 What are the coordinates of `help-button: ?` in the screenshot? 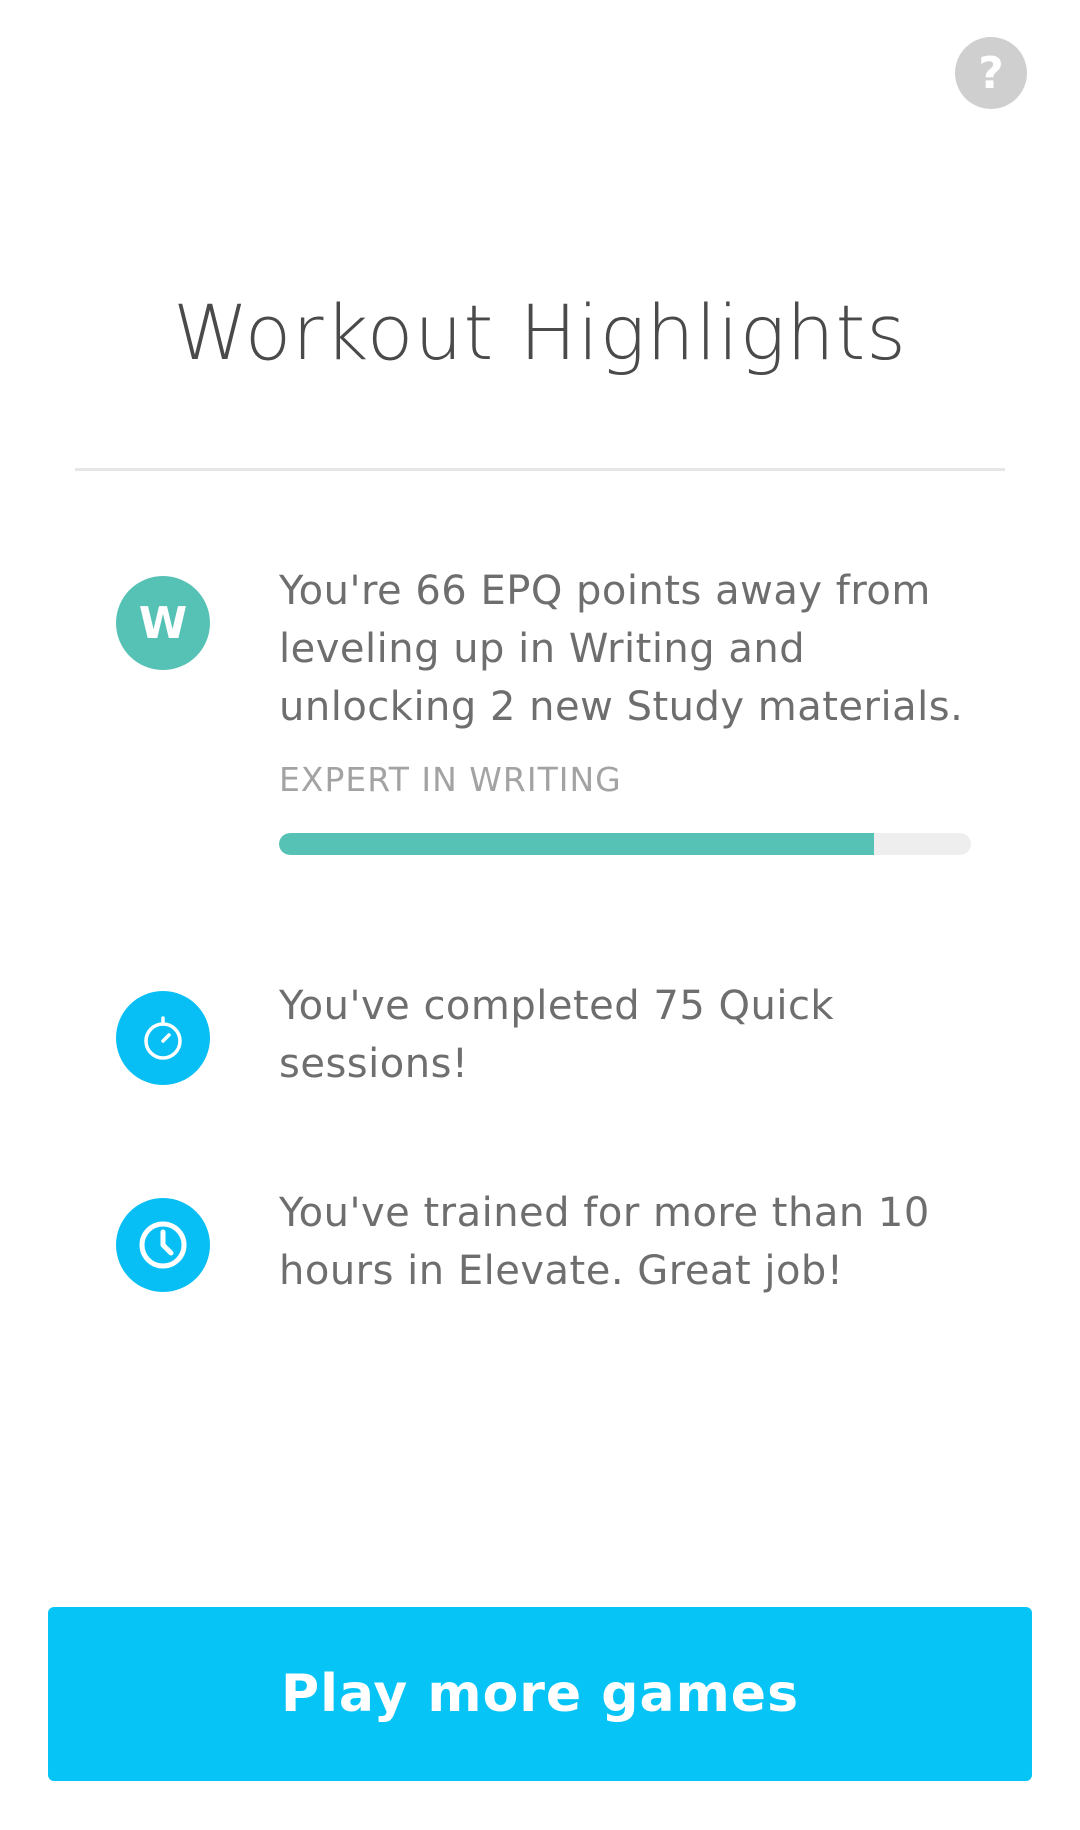 It's located at (991, 73).